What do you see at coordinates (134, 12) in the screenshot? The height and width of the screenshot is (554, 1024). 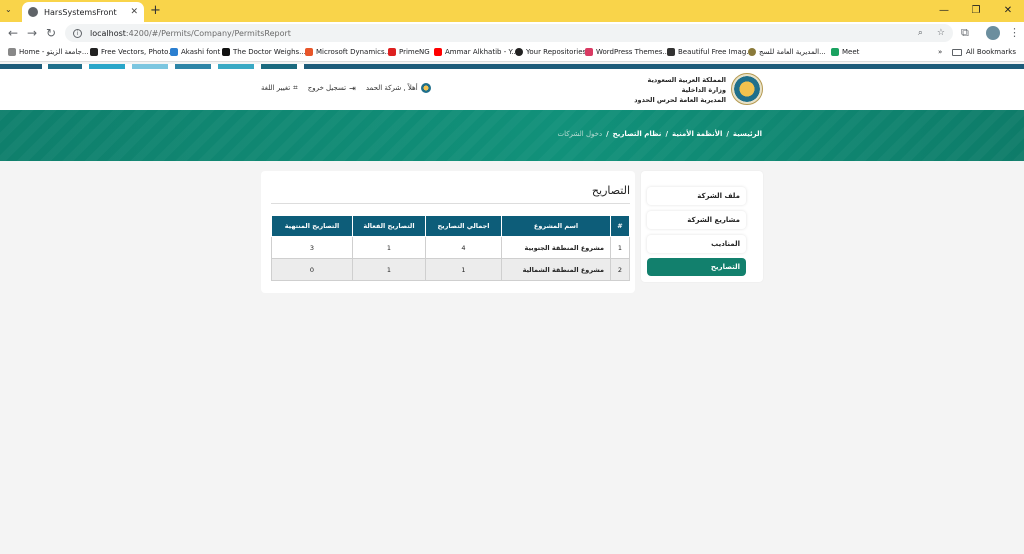 I see `tab-close-icon: ✕` at bounding box center [134, 12].